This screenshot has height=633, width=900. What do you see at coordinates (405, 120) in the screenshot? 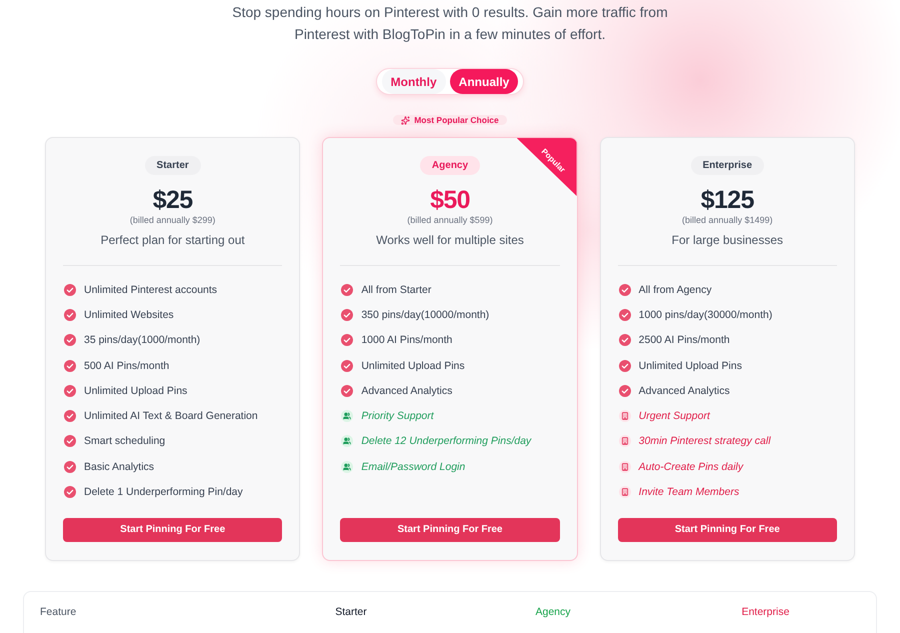
I see `sparkles-icon` at bounding box center [405, 120].